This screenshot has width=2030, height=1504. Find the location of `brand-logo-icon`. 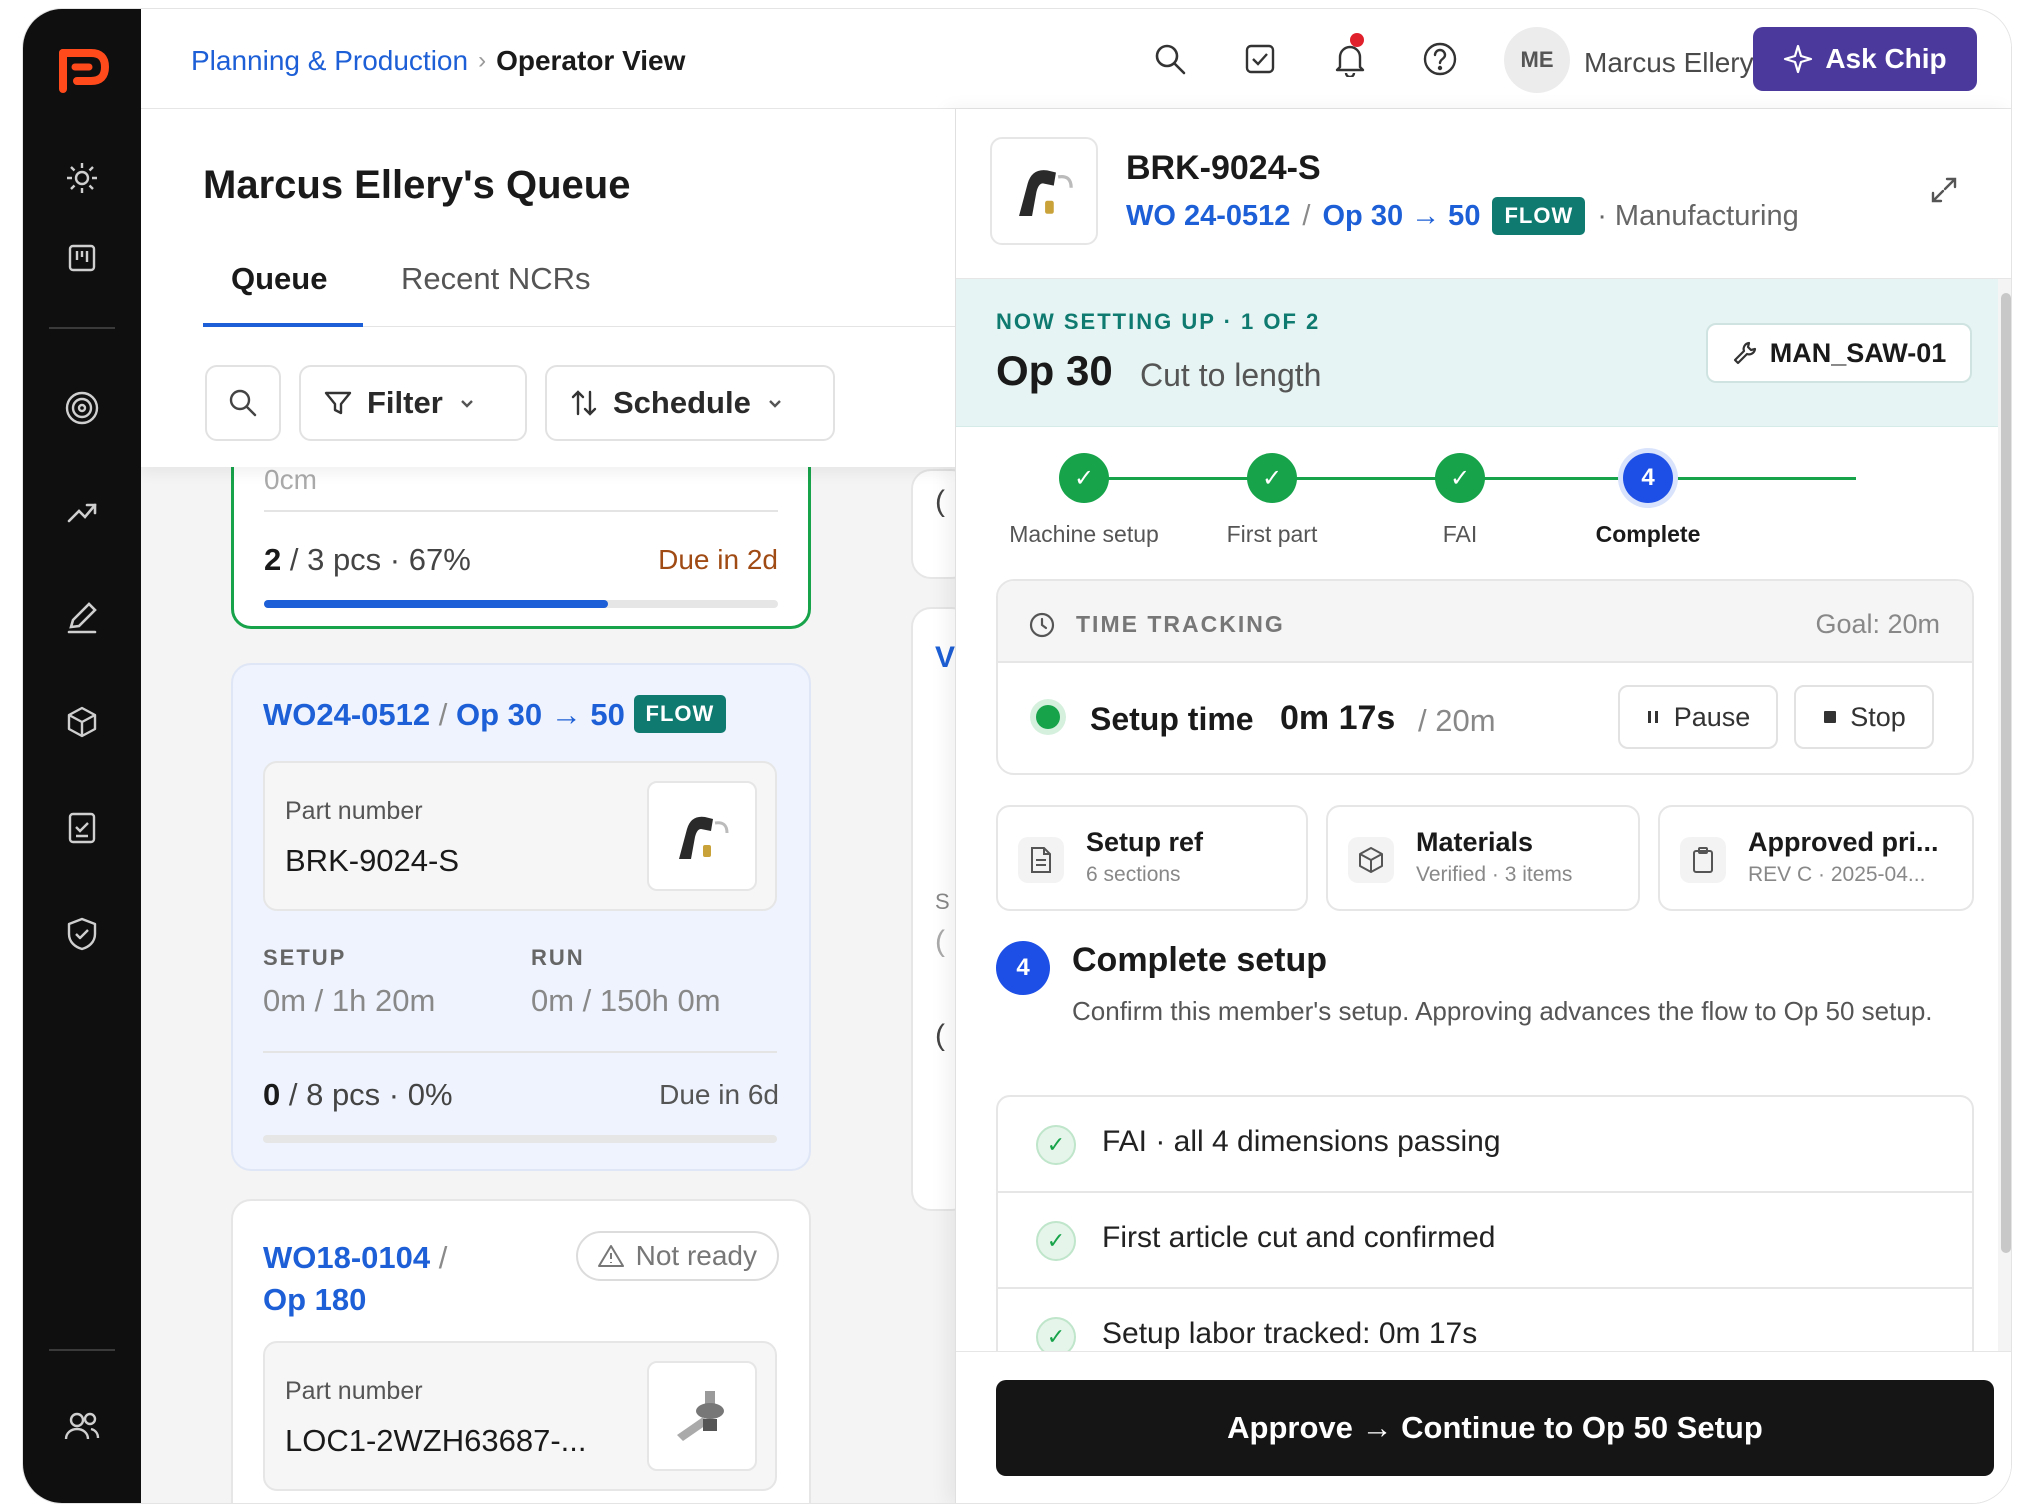

brand-logo-icon is located at coordinates (83, 71).